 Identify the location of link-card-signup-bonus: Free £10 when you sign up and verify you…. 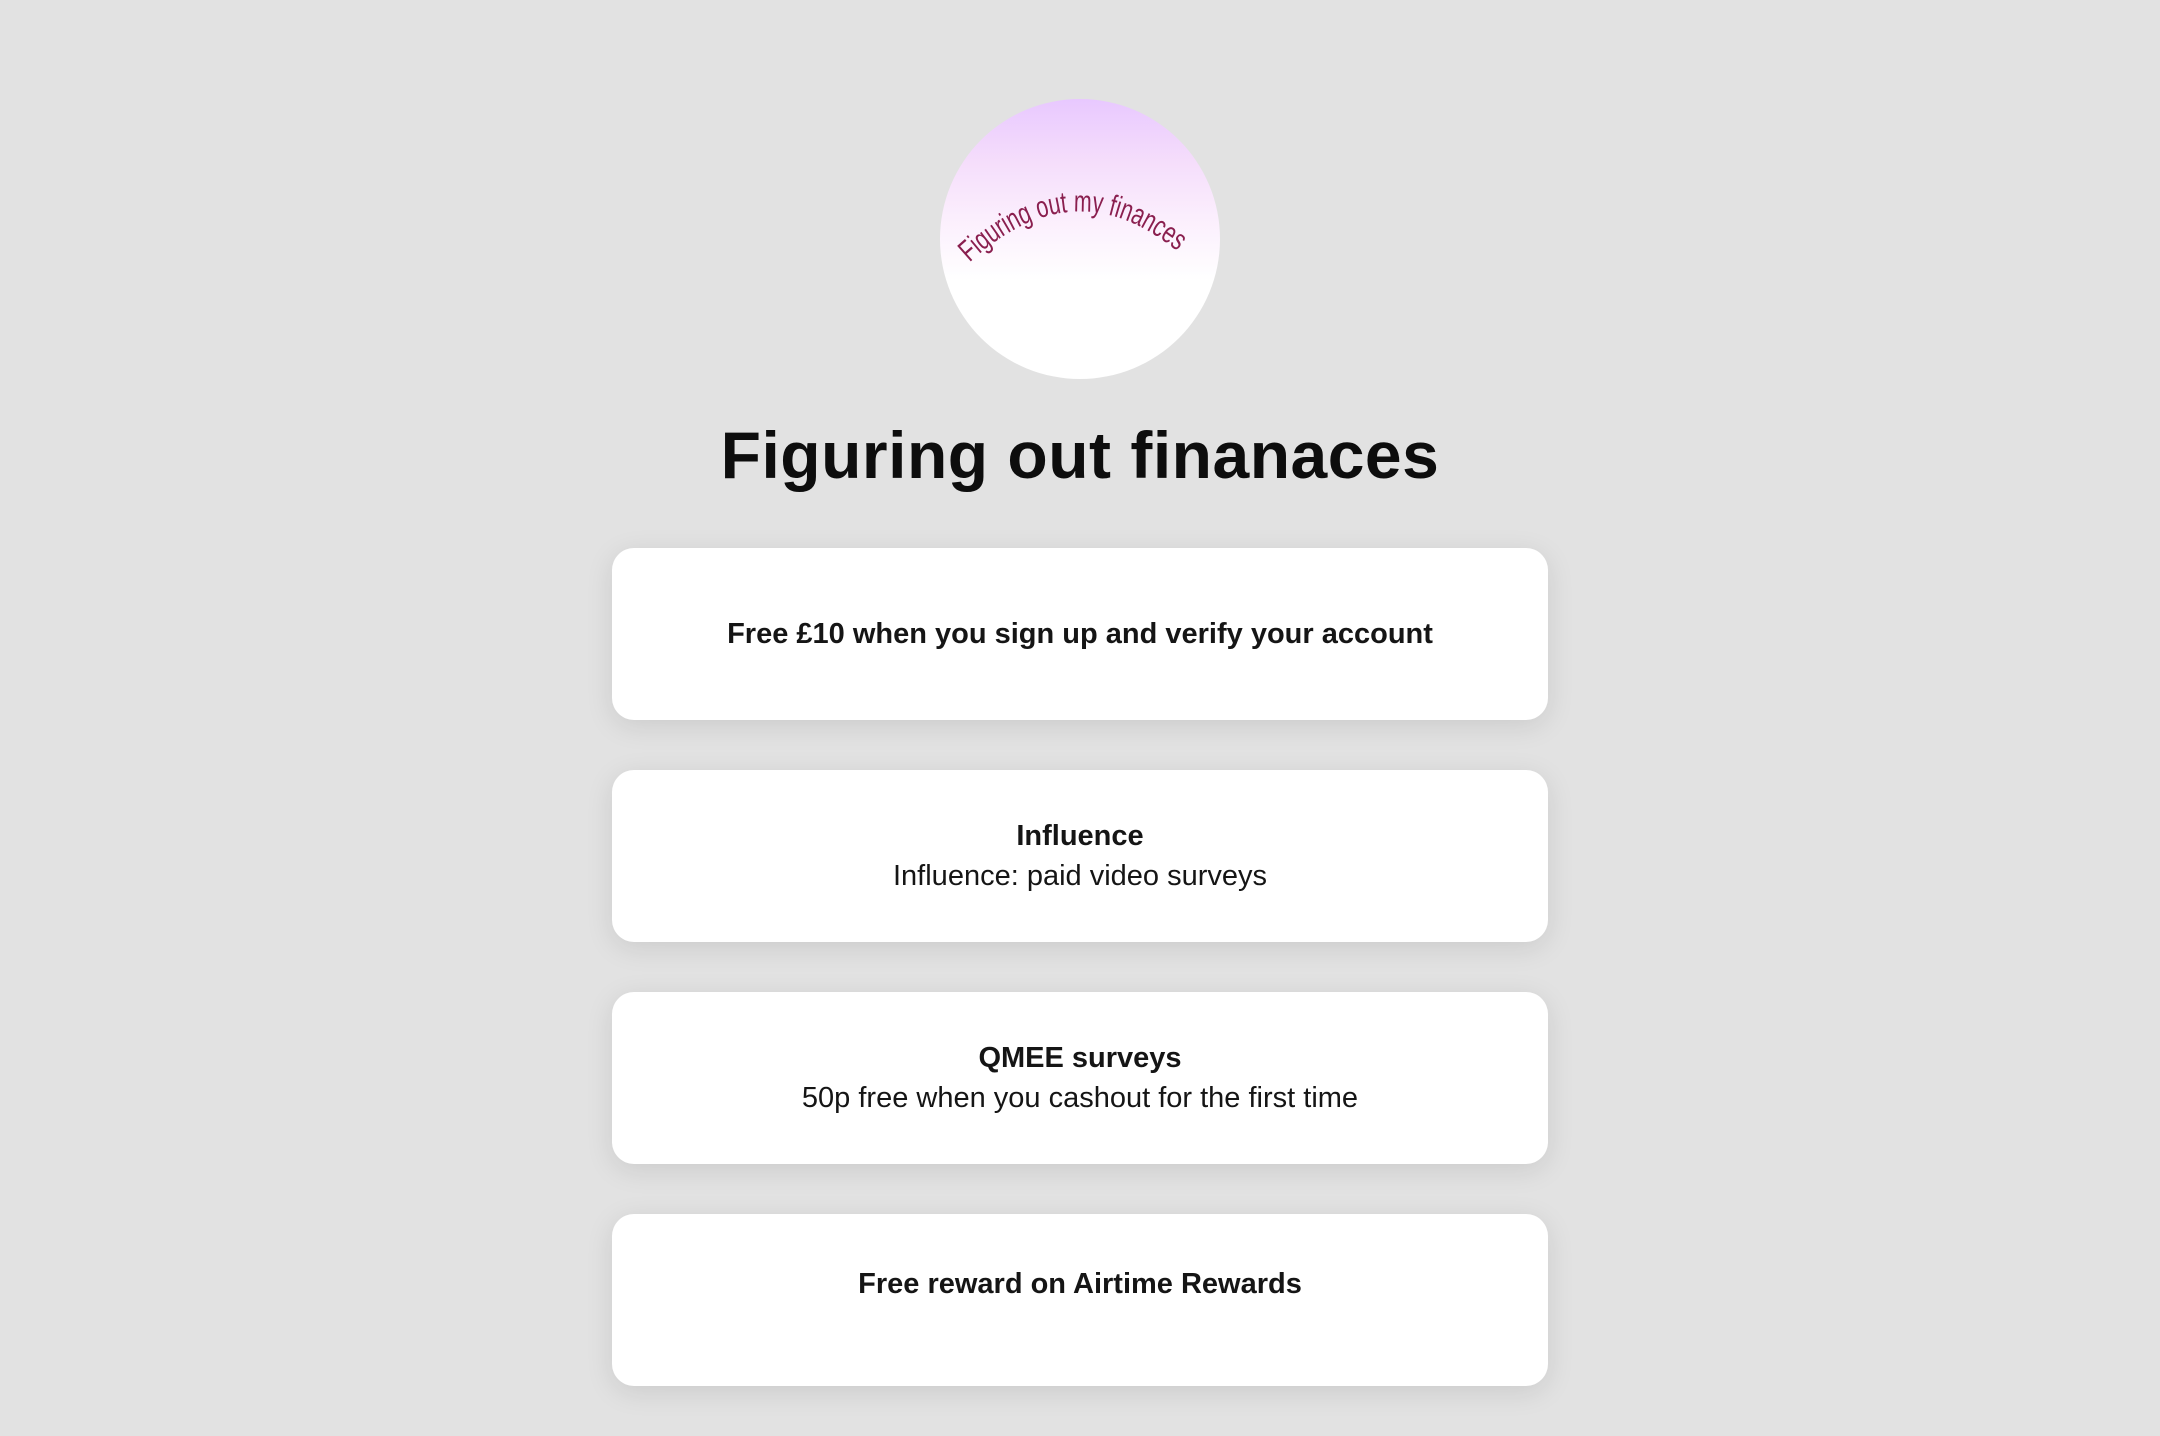
(1080, 634).